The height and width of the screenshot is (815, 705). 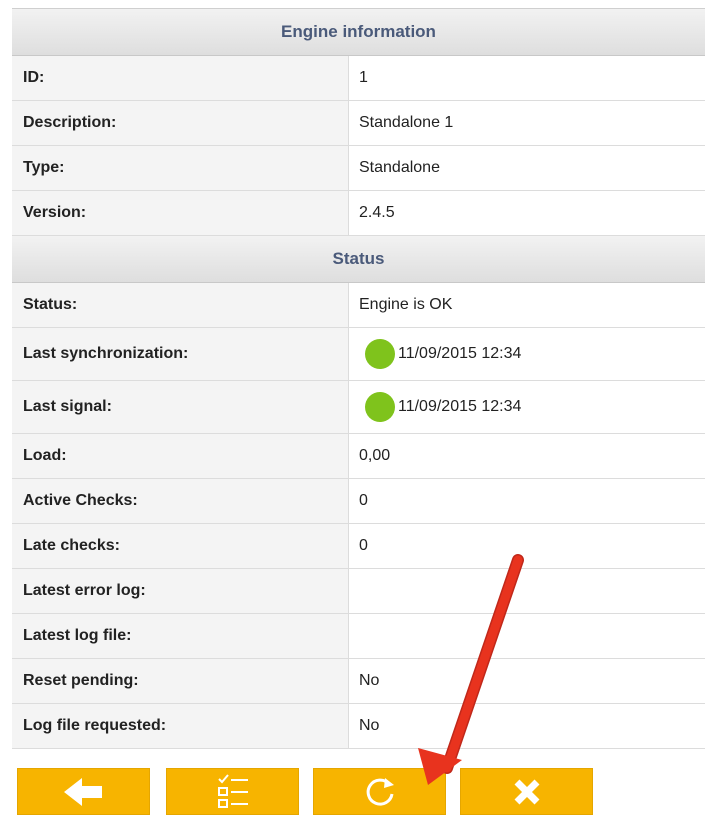 What do you see at coordinates (527, 78) in the screenshot?
I see `id-value: 1` at bounding box center [527, 78].